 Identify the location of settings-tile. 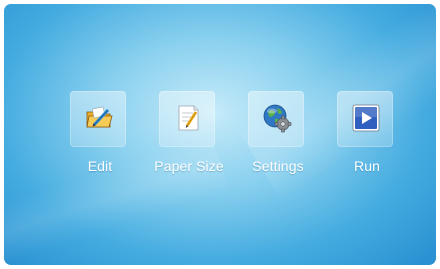
(276, 119).